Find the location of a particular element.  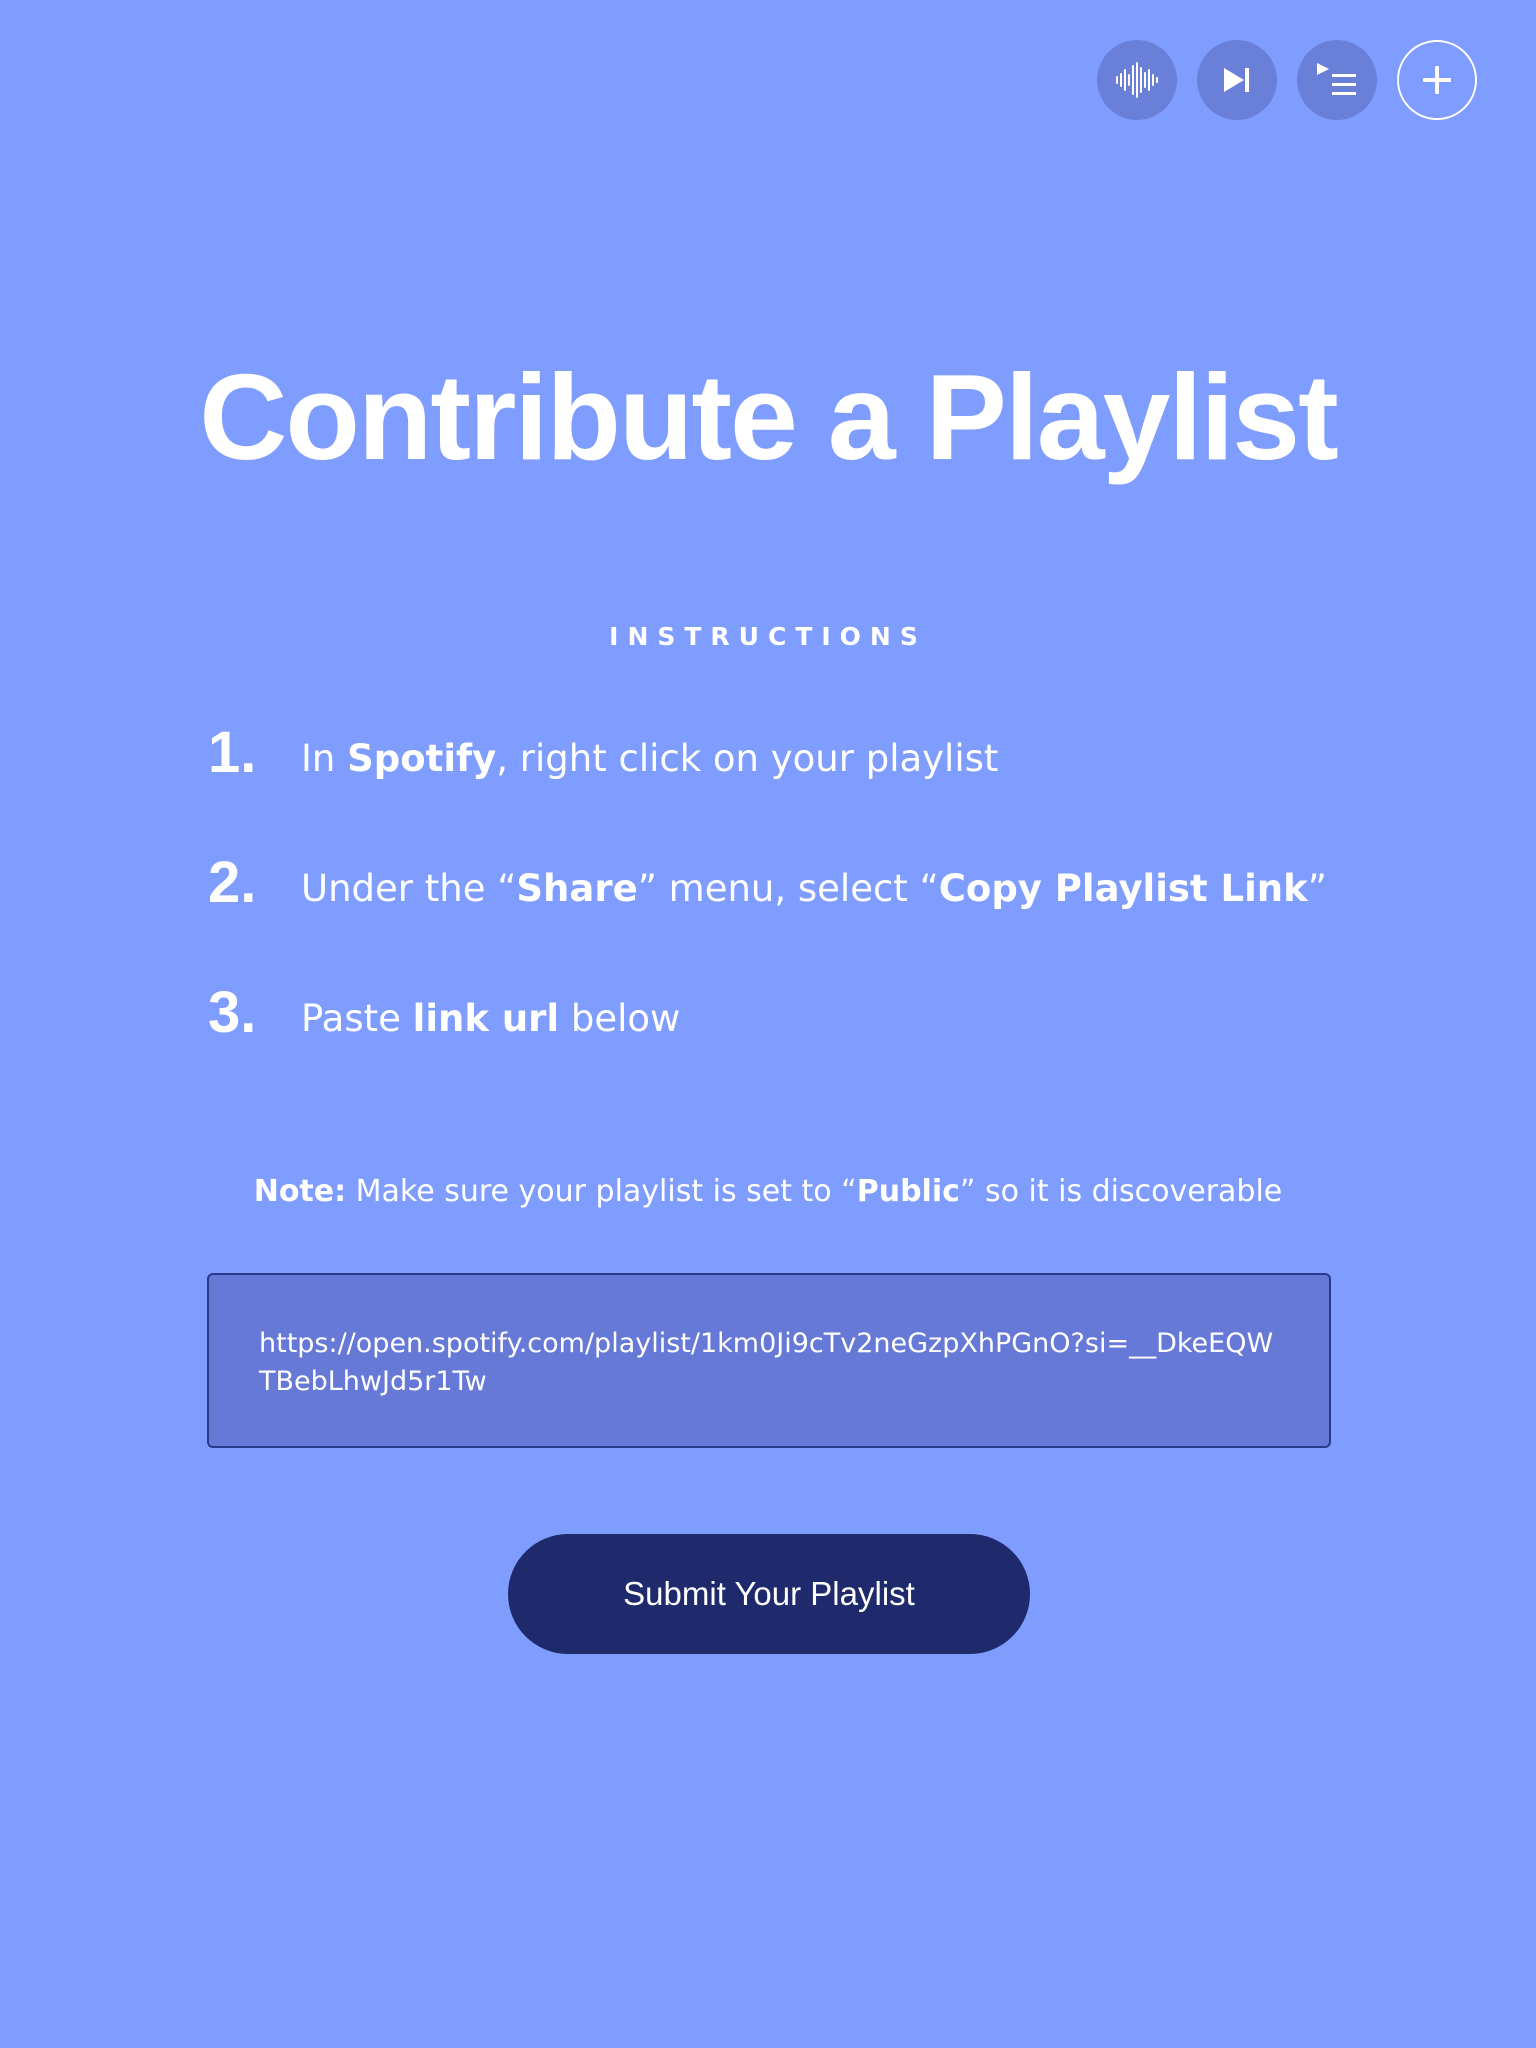

soundwave-icon is located at coordinates (1137, 80).